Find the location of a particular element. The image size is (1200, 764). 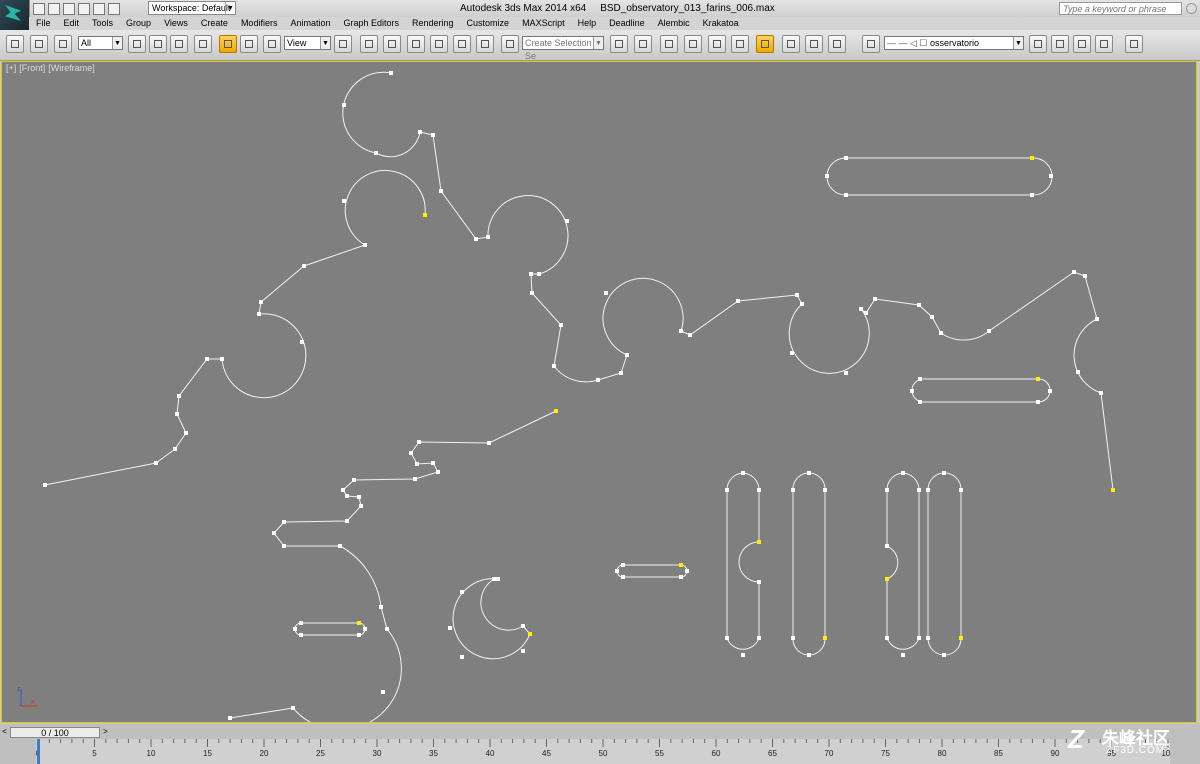

search-input: Type a keyword or phrase is located at coordinates (1120, 8).